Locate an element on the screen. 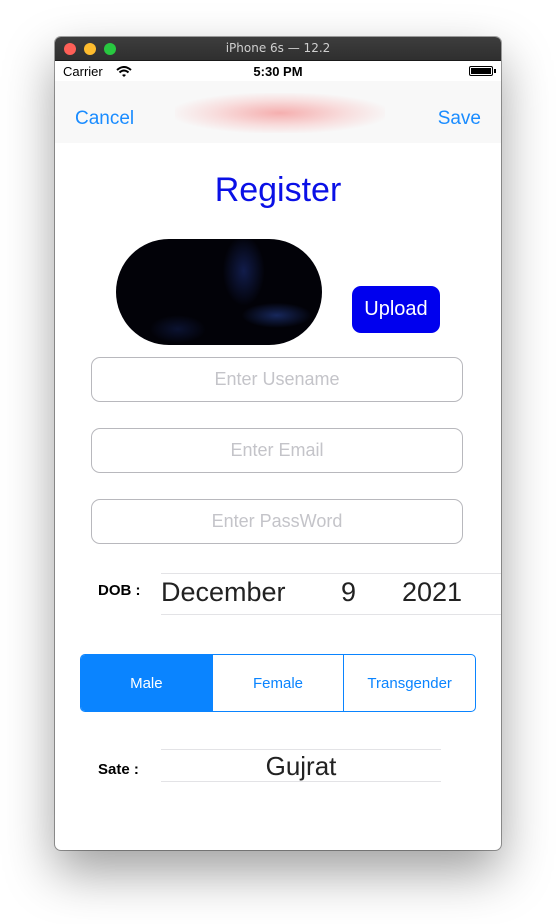 This screenshot has height=924, width=556. dob-picker-bottom-line is located at coordinates (331, 614).